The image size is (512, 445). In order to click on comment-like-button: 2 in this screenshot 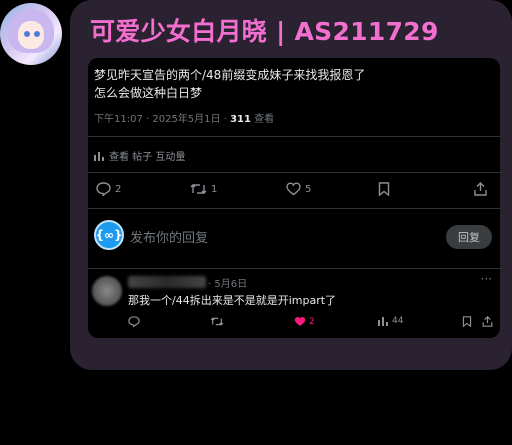, I will do `click(304, 321)`.